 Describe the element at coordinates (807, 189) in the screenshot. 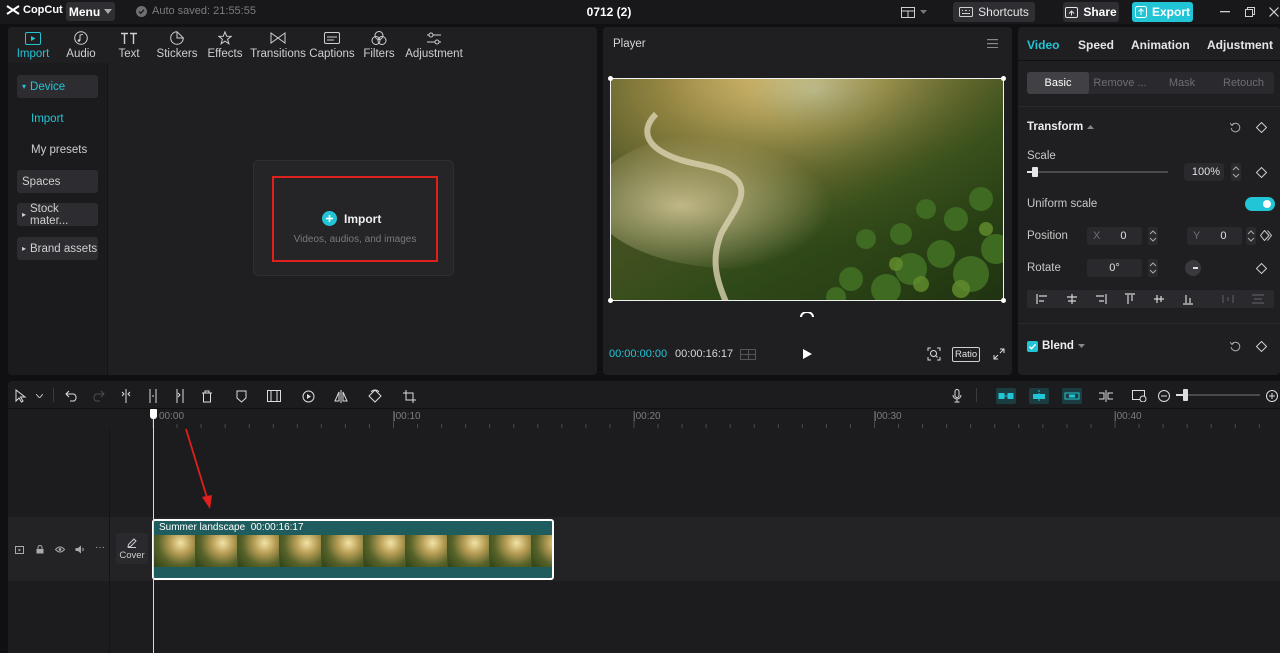

I see `video-preview` at that location.